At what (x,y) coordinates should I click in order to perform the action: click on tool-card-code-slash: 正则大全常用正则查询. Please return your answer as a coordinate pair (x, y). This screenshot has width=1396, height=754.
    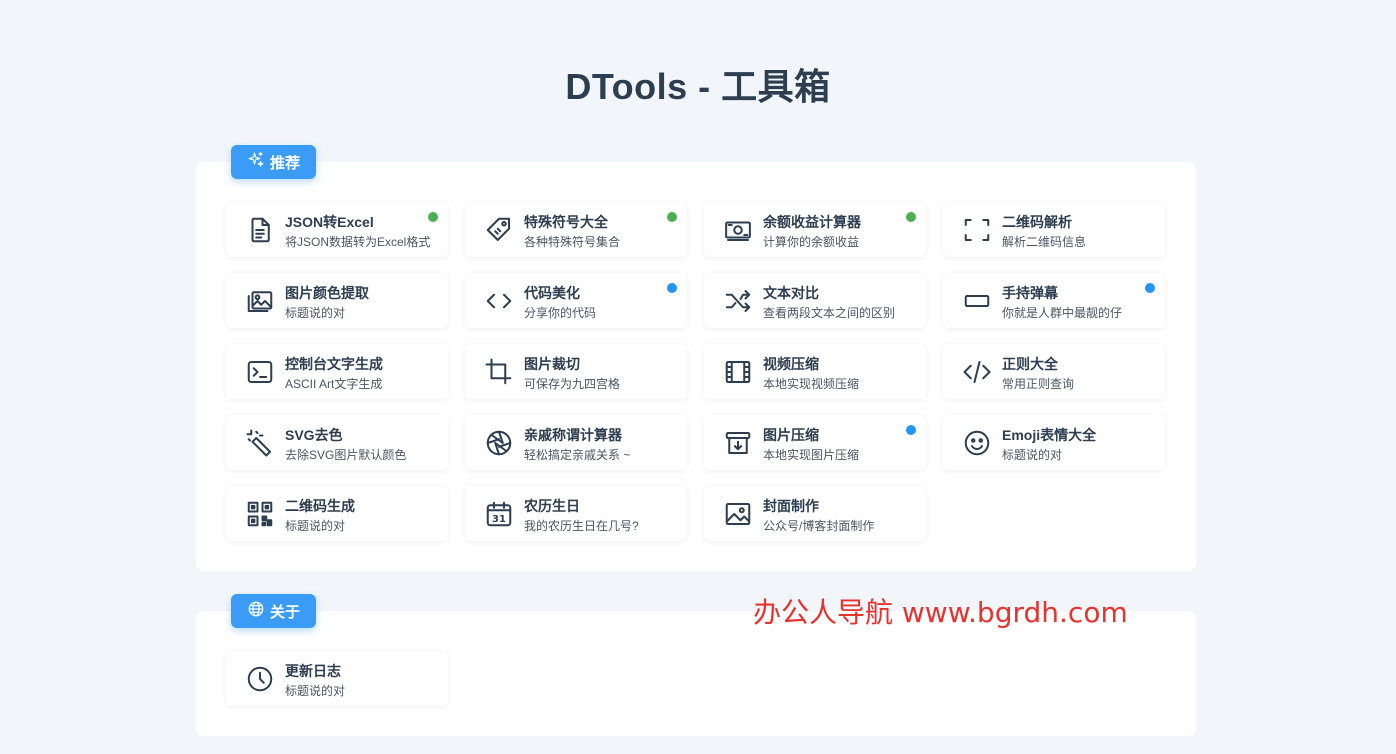
    Looking at the image, I should click on (1054, 371).